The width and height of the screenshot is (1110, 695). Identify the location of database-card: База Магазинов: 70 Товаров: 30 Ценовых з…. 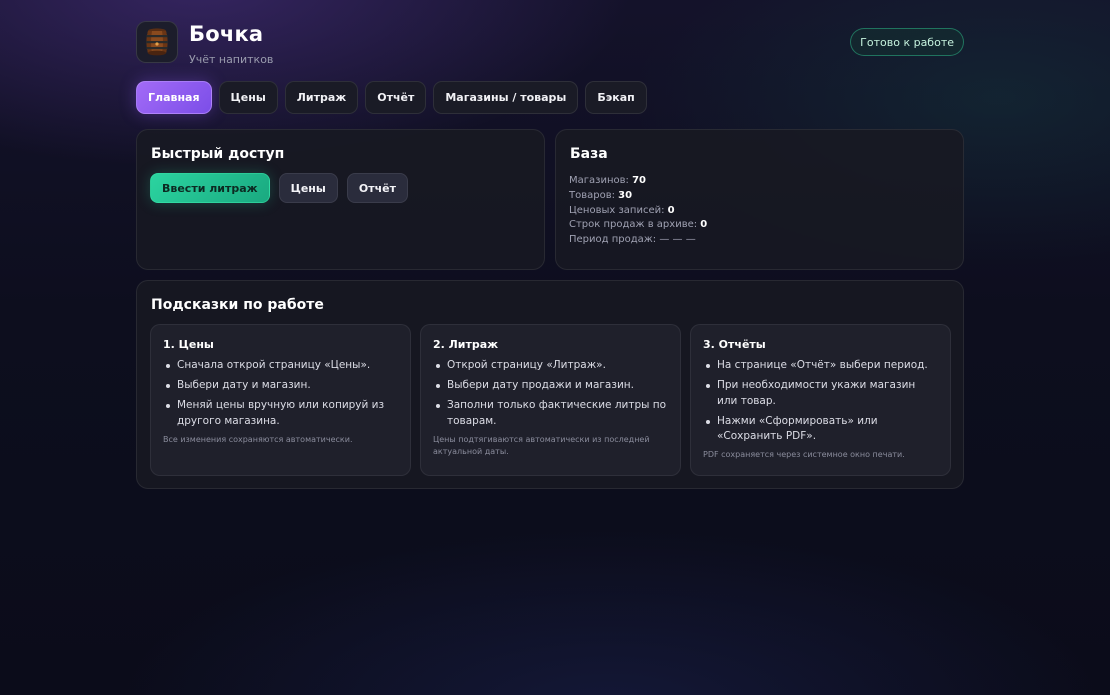
(759, 199).